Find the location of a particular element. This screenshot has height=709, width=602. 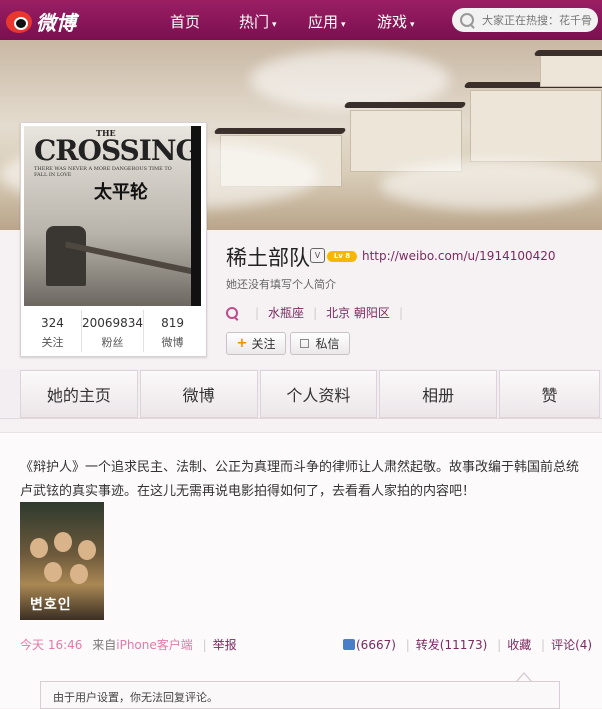

stat-following: 324 关注 is located at coordinates (53, 331).